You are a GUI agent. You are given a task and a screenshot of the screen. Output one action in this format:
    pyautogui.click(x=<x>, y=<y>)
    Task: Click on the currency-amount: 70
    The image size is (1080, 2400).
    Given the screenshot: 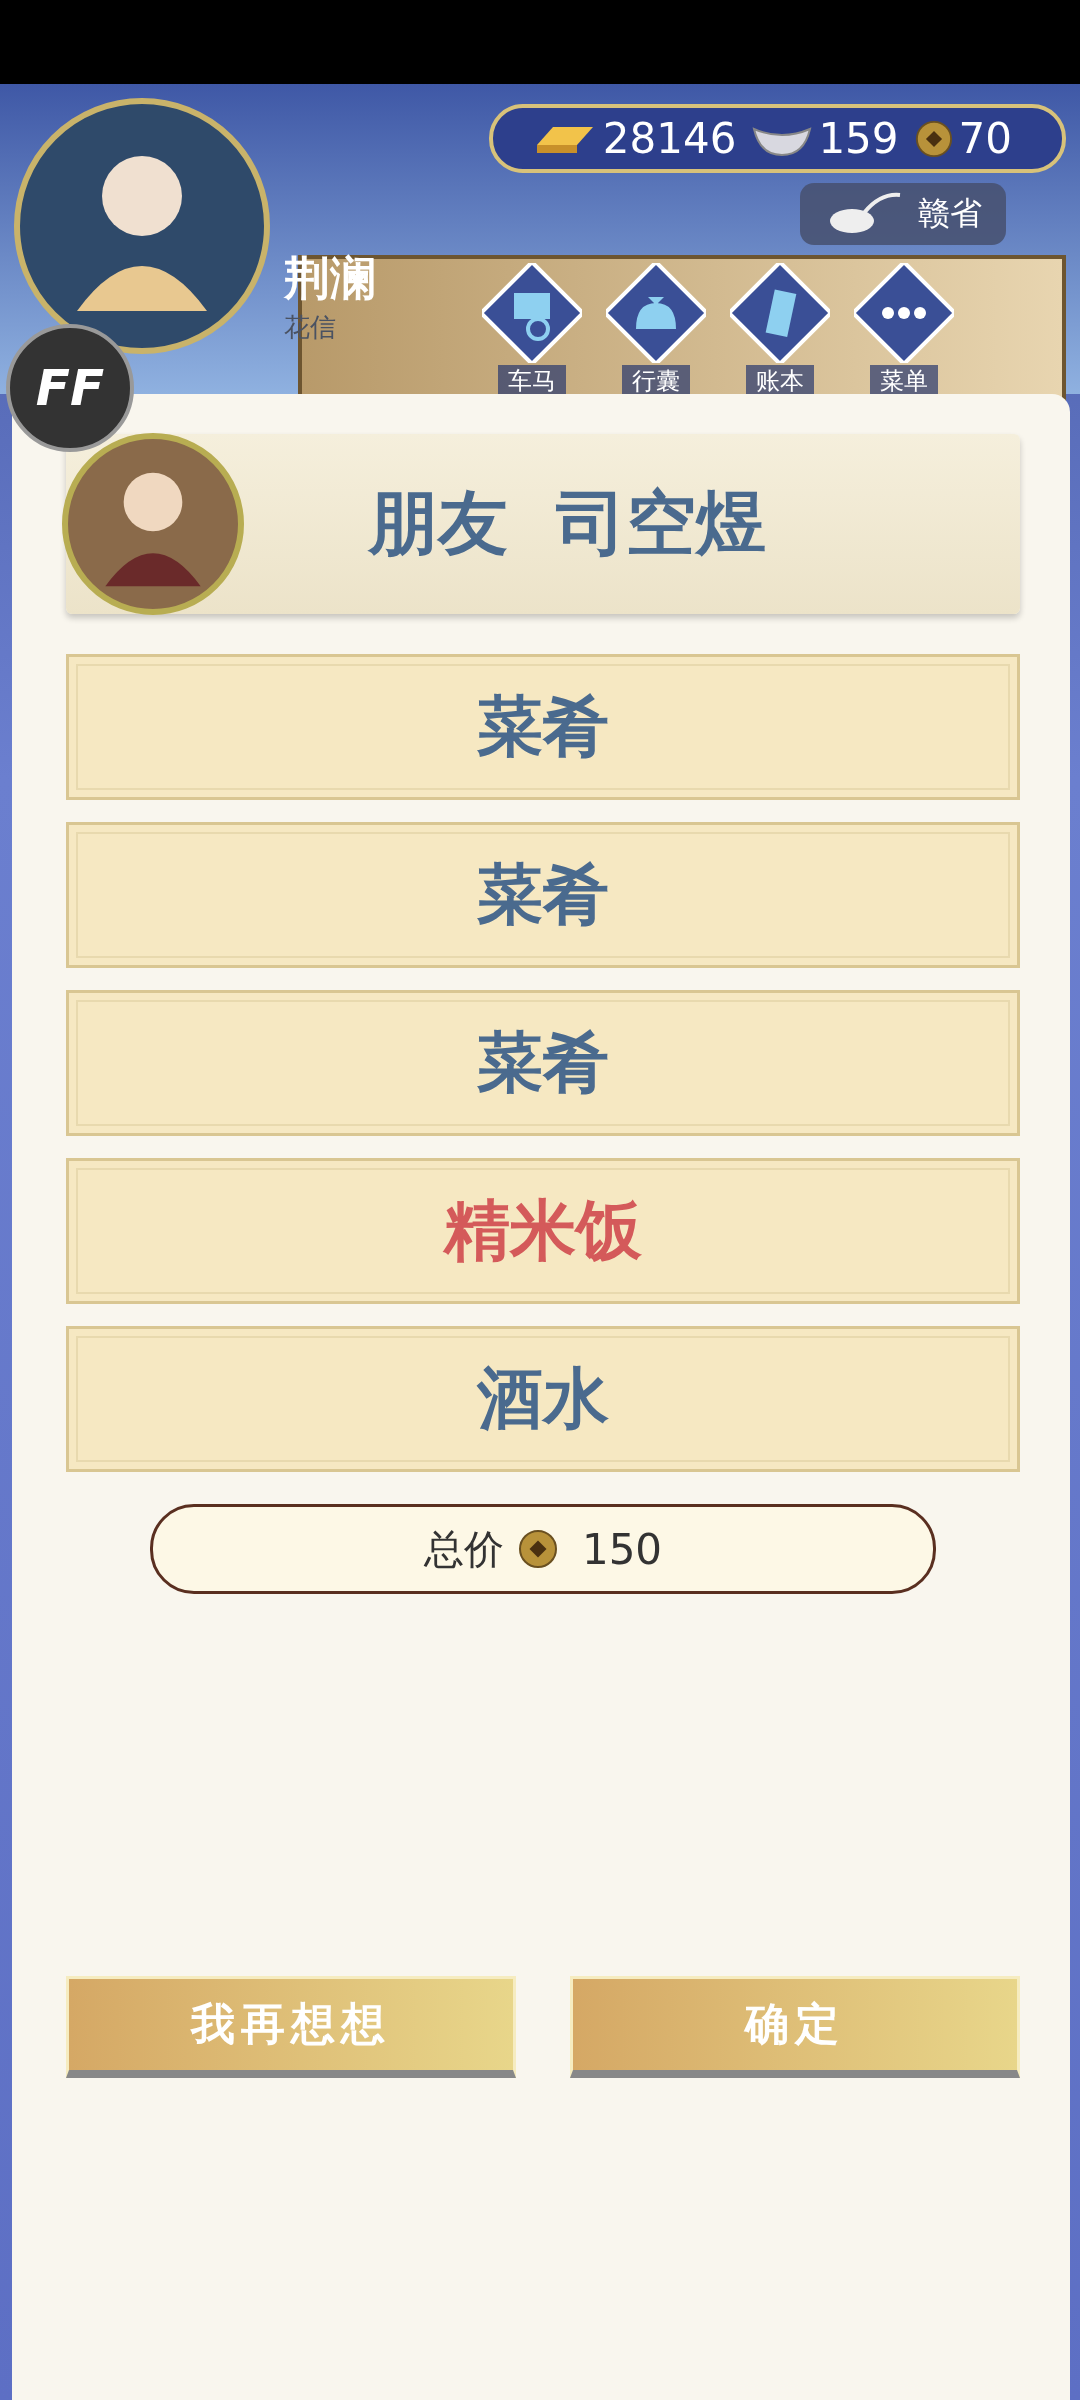 What is the action you would take?
    pyautogui.click(x=985, y=138)
    